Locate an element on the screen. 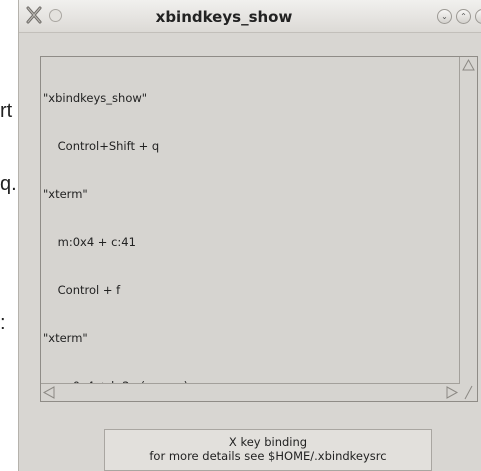 This screenshot has height=471, width=481. list-item: m:0x4 + c:41 is located at coordinates (115, 242).